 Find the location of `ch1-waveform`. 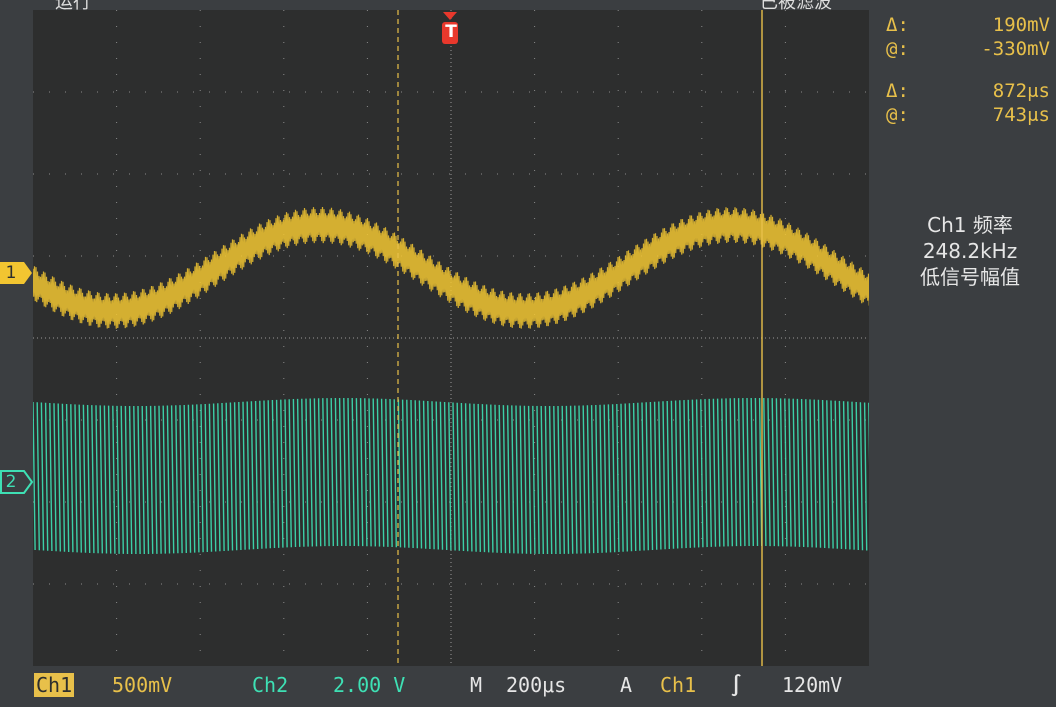

ch1-waveform is located at coordinates (451, 268).